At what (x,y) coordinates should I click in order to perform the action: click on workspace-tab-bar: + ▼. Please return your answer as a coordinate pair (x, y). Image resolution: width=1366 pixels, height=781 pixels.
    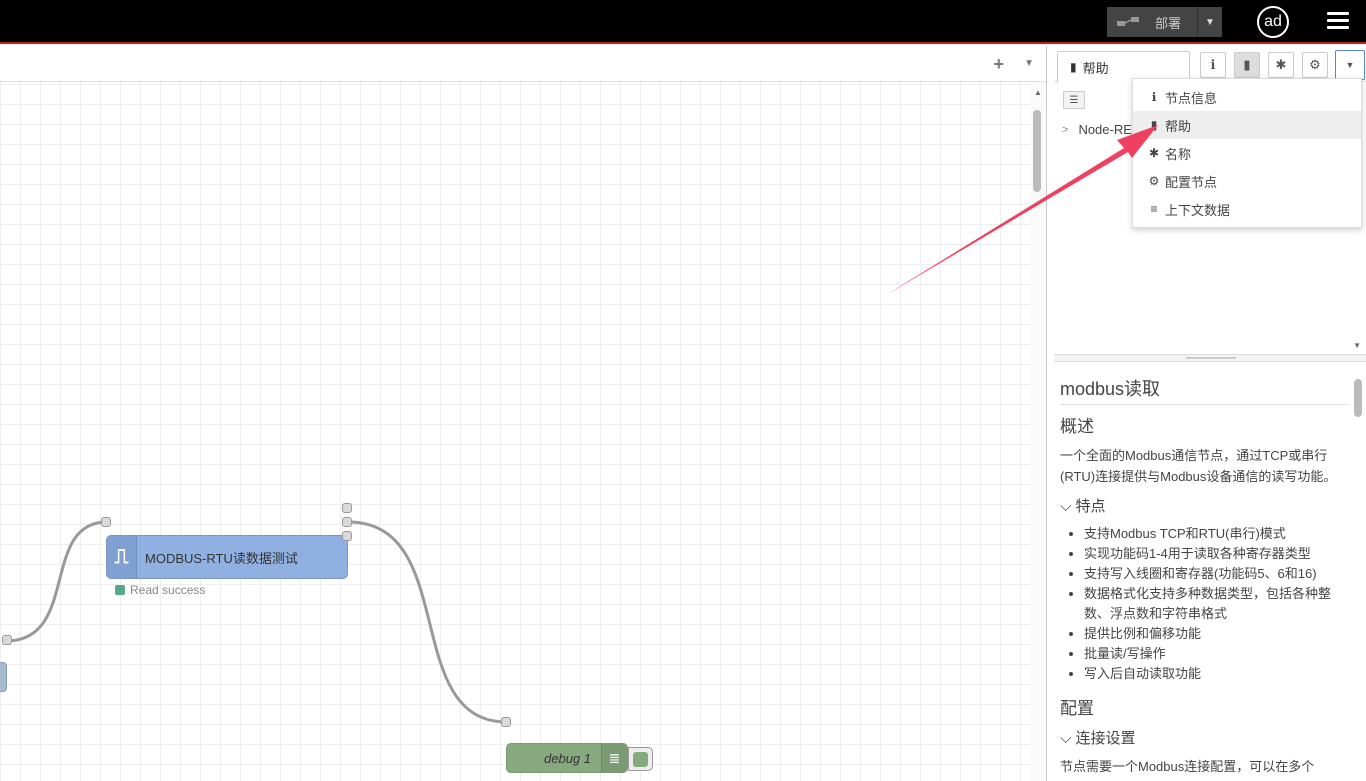
    Looking at the image, I should click on (523, 64).